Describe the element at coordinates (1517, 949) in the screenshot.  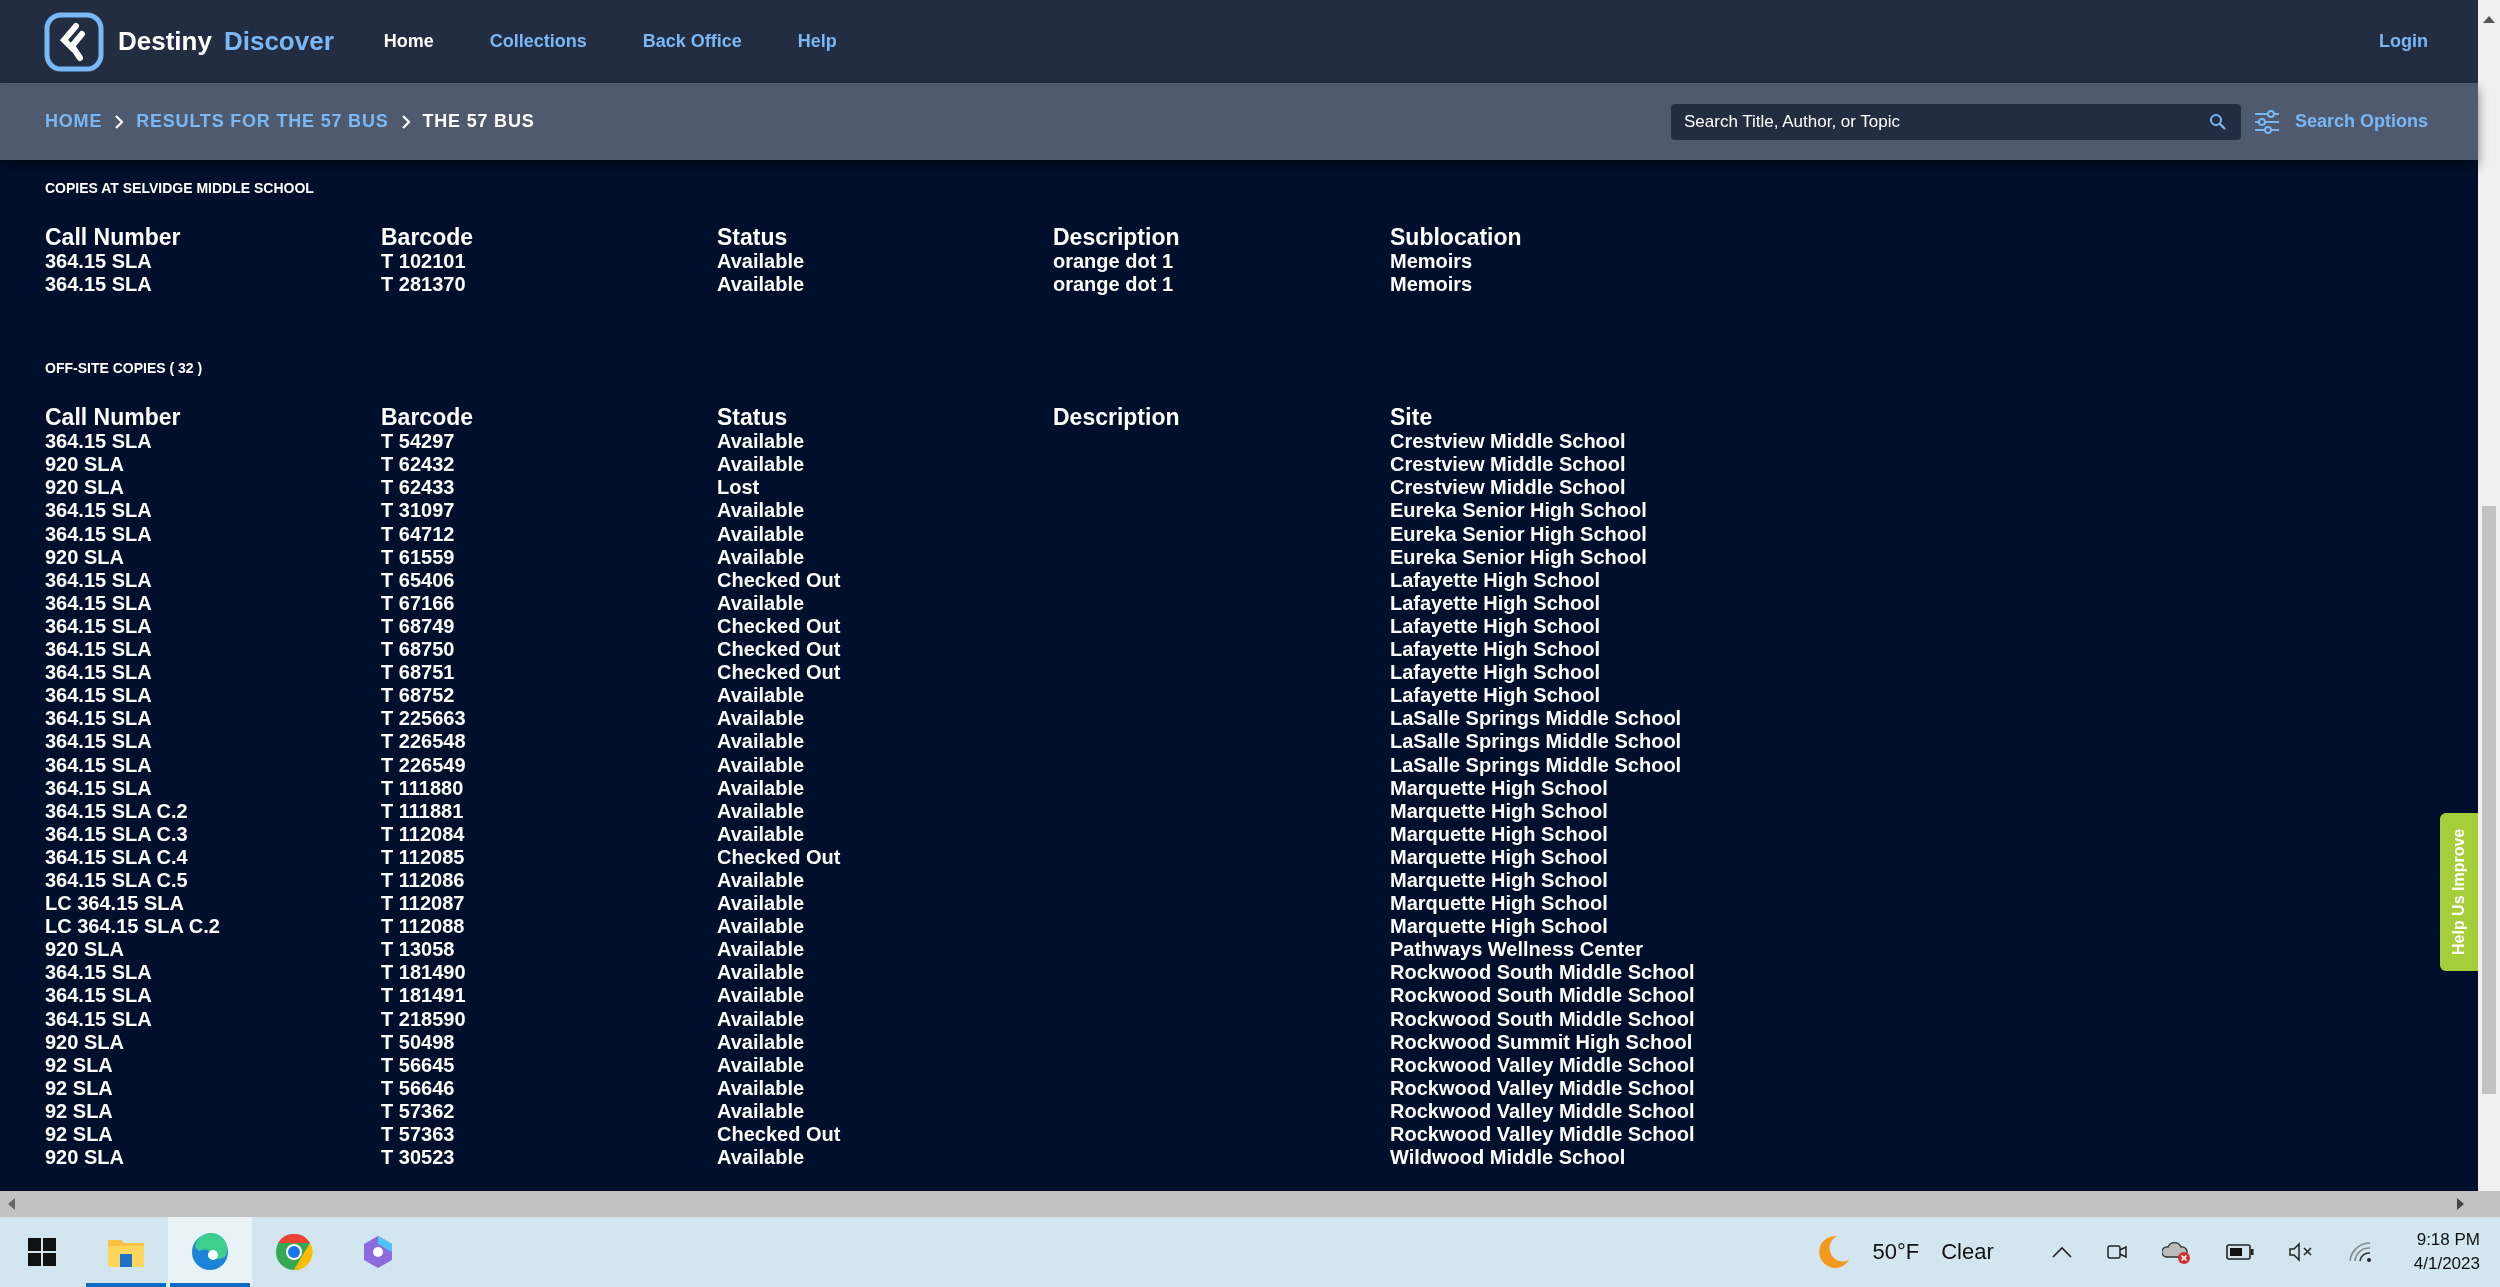
I see `table-cell: Pathways Wellness Center` at that location.